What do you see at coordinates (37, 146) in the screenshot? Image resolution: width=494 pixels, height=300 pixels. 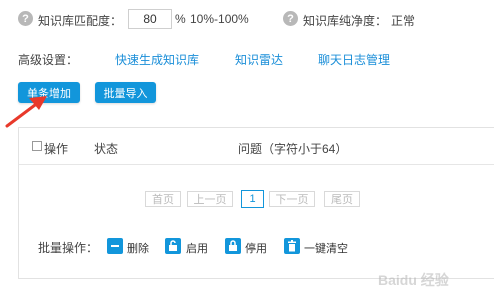 I see `select-all-checkbox` at bounding box center [37, 146].